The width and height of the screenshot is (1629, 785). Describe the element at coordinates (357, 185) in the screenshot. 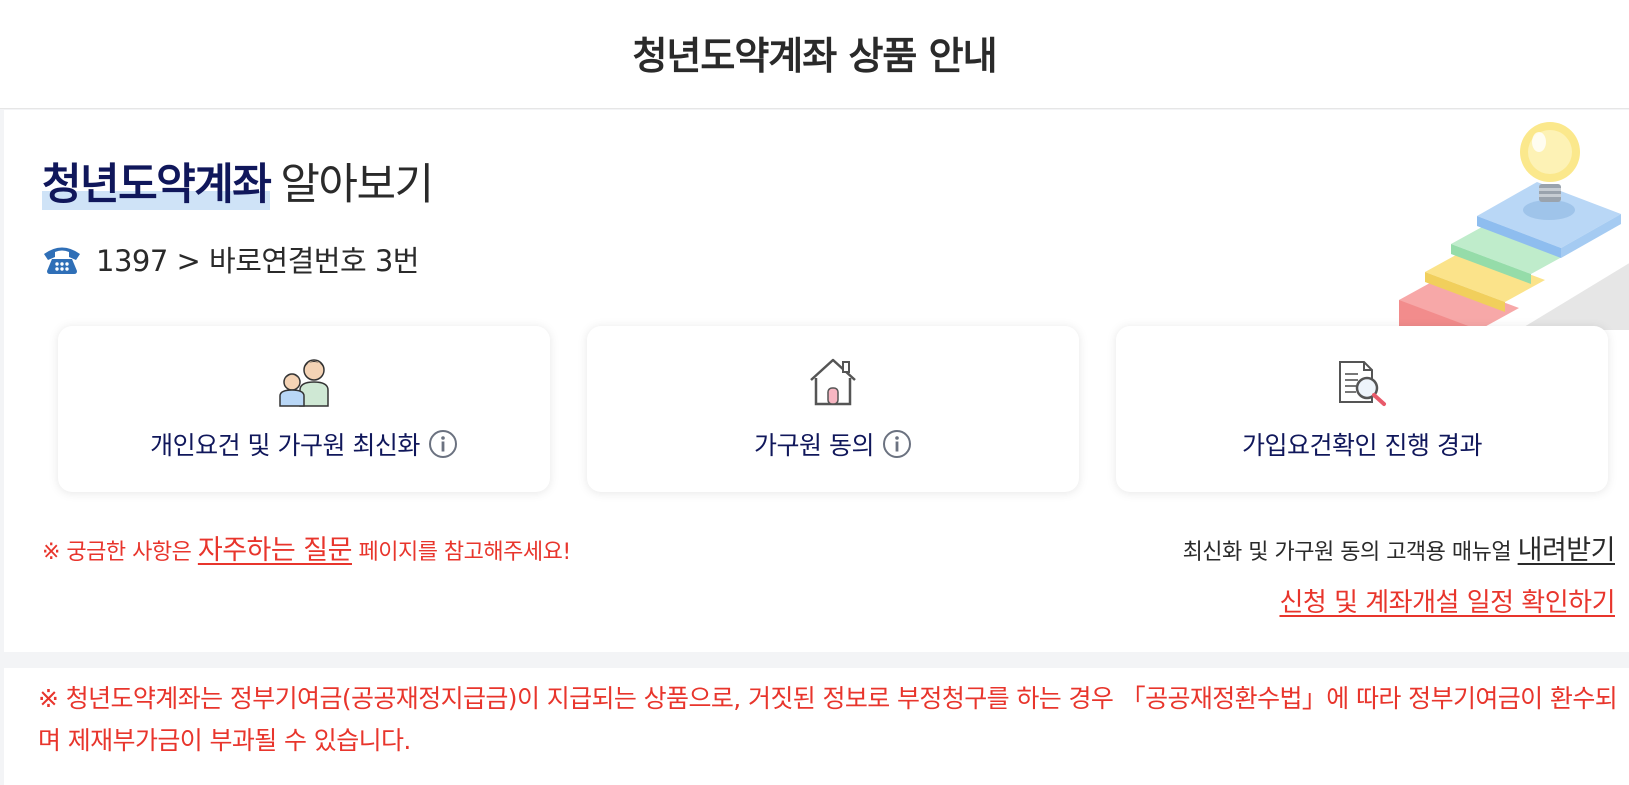

I see `intro-title-rest: 알아보기` at that location.